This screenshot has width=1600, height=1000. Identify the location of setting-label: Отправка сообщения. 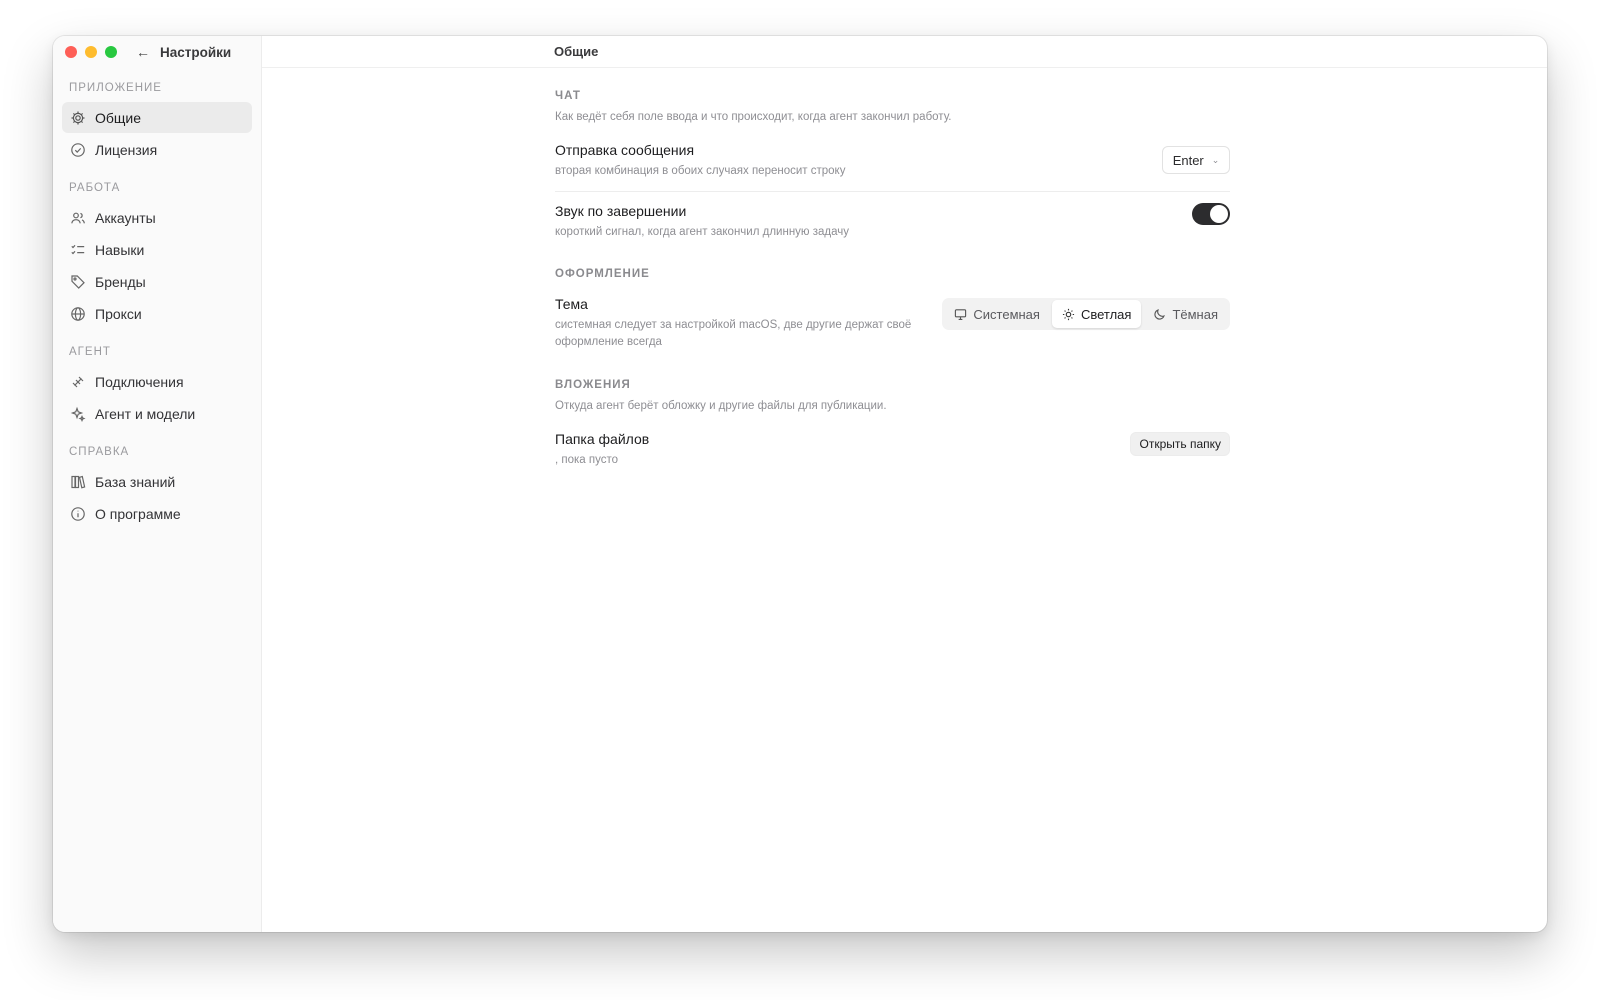
(625, 149).